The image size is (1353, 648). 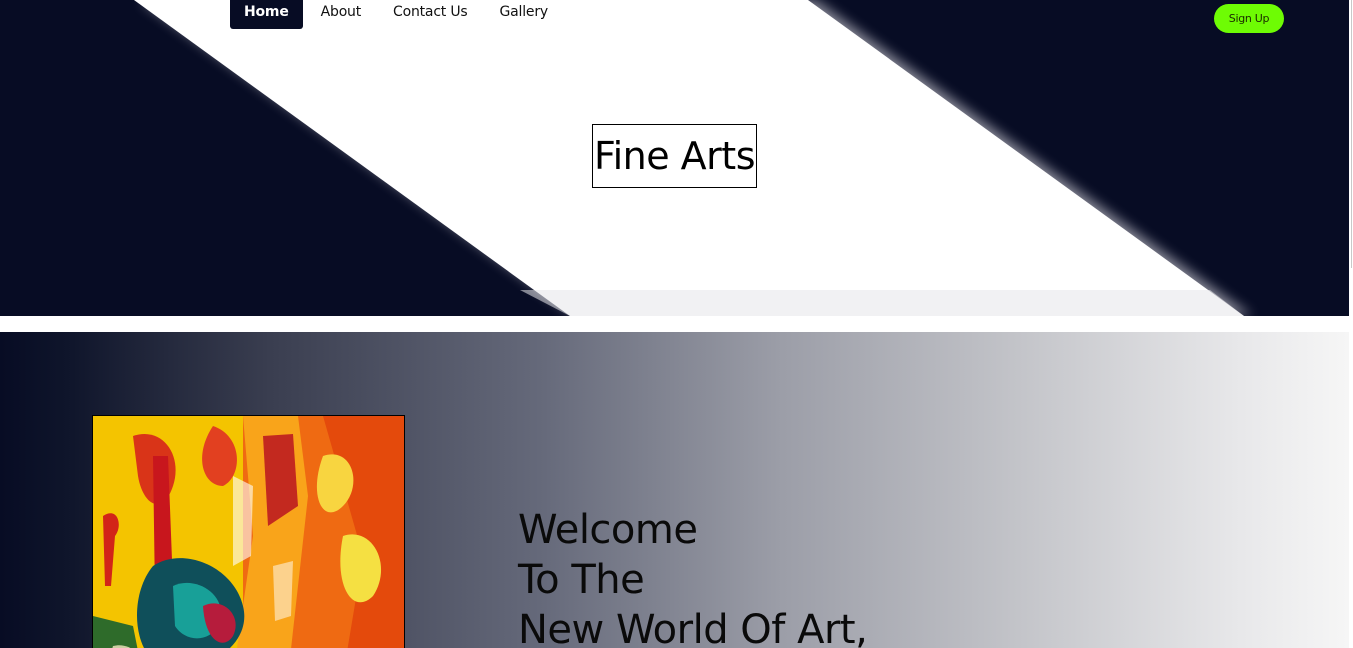 What do you see at coordinates (341, 14) in the screenshot?
I see `nav-about: About` at bounding box center [341, 14].